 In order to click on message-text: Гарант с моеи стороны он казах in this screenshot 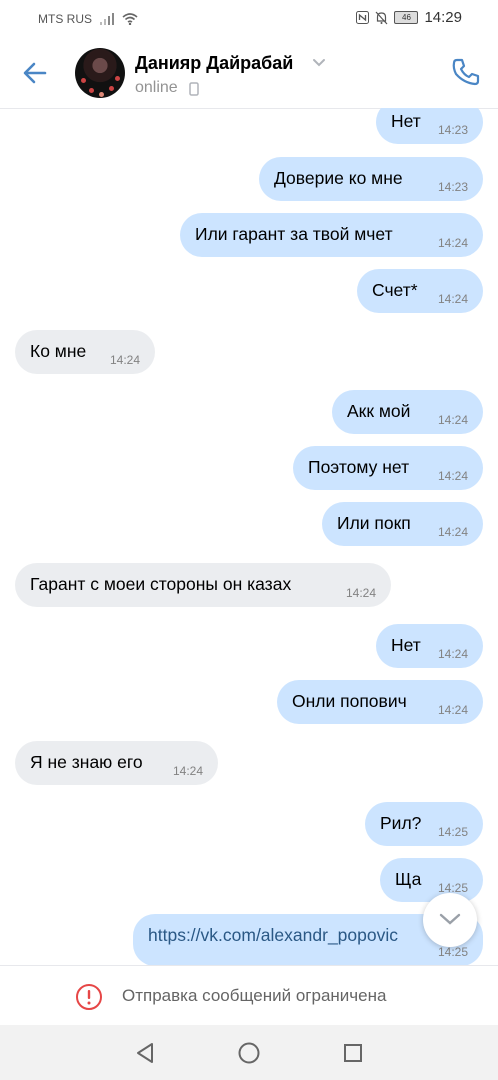, I will do `click(161, 584)`.